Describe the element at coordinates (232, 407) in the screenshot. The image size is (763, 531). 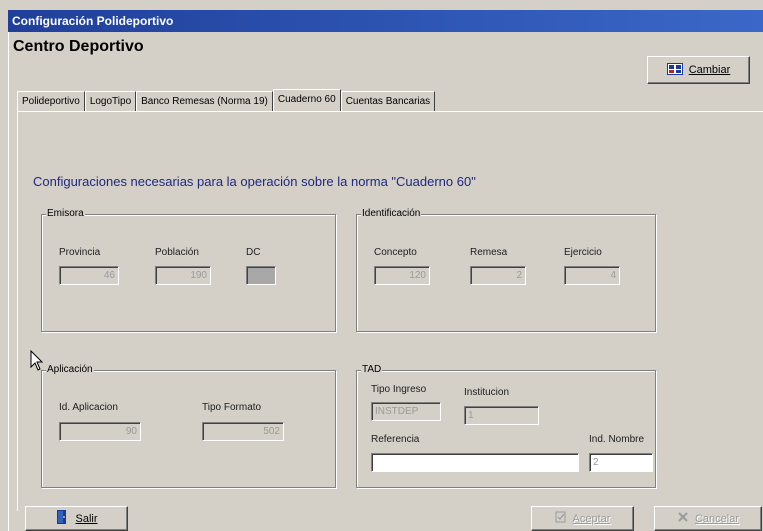
I see `tipo-formato-label: Tipo Formato` at that location.